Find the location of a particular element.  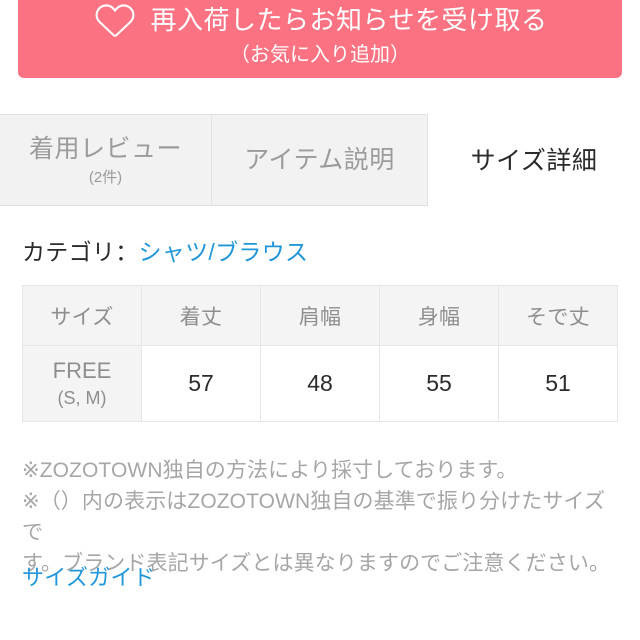

restock-notify-favorite-button: 再入荷したらお知らせを受け取る （お気に入り追加） is located at coordinates (320, 39).